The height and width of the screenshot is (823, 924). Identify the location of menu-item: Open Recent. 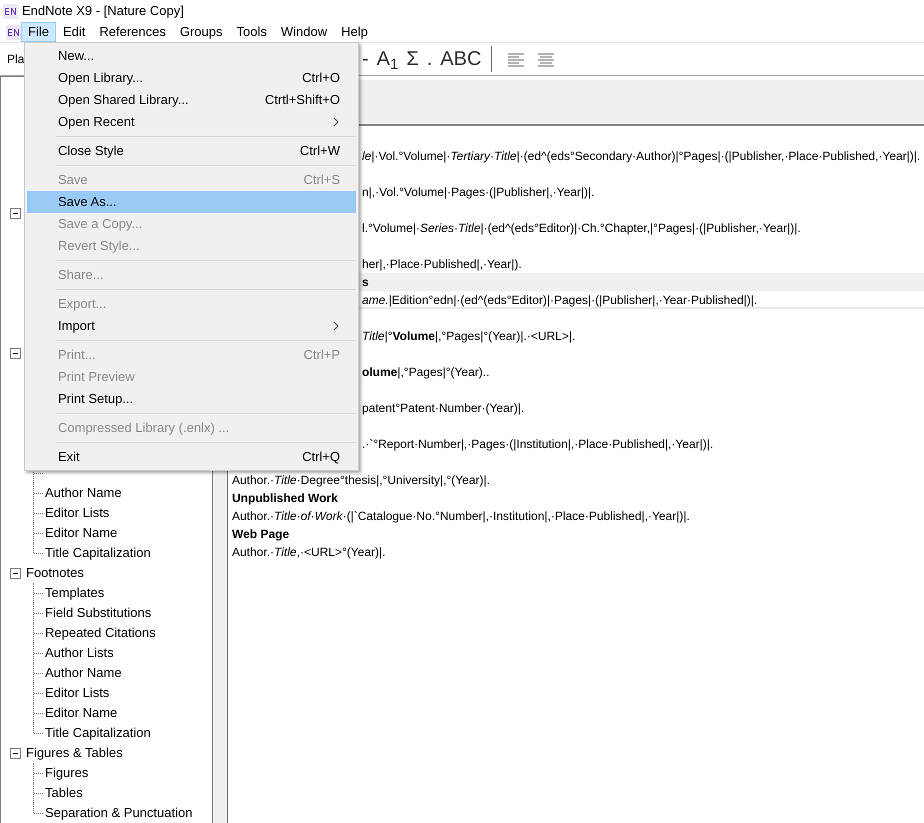
(191, 122).